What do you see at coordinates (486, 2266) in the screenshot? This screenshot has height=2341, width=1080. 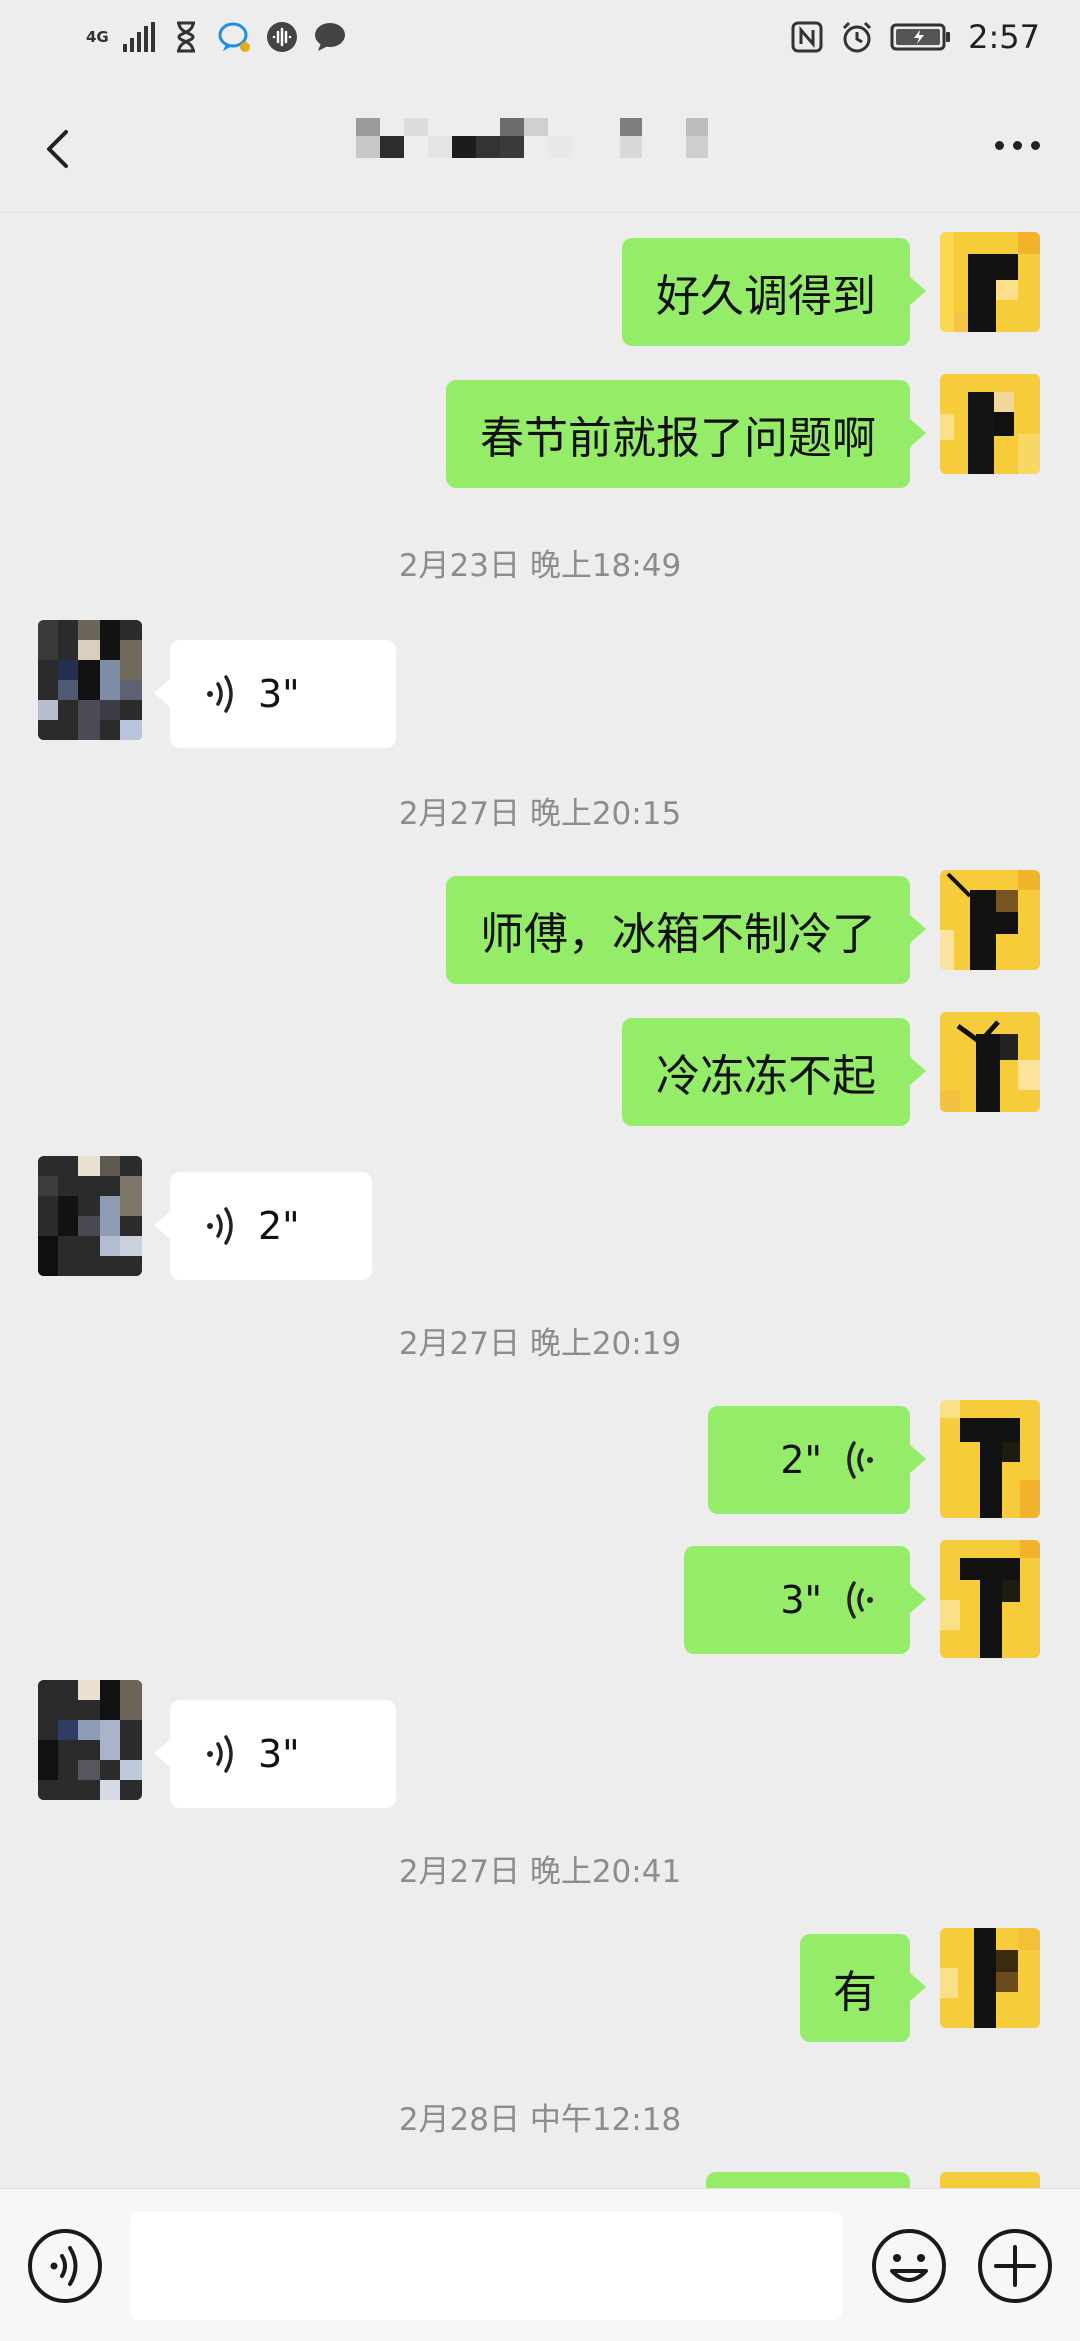 I see `message-input` at bounding box center [486, 2266].